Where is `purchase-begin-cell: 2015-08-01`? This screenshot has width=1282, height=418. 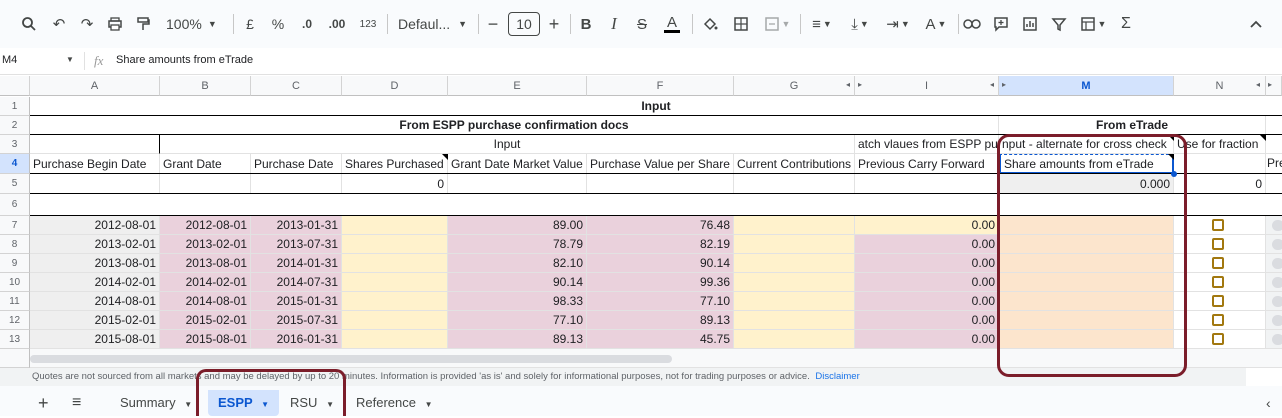
purchase-begin-cell: 2015-08-01 is located at coordinates (95, 339).